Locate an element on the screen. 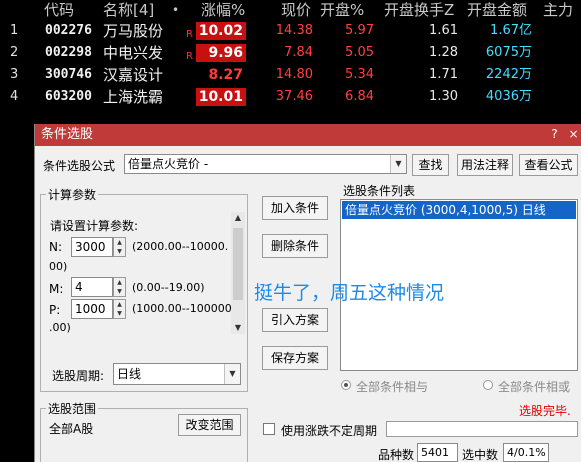 The image size is (581, 462). table-row: 3 300746 汉嘉设计 8.27 14.80 5.34 1.71 2242万 is located at coordinates (290, 75).